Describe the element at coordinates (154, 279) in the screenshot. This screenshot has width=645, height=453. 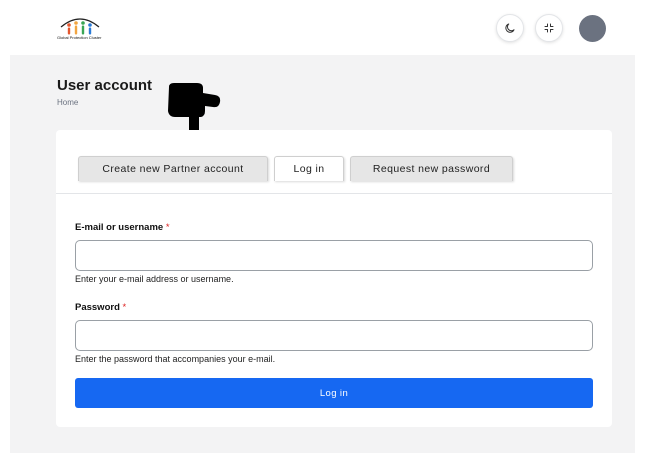
I see `username-help: Enter your e-mail address or username.` at that location.